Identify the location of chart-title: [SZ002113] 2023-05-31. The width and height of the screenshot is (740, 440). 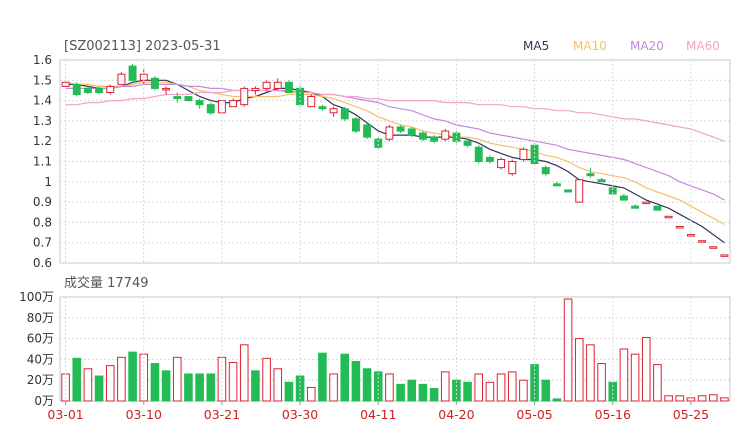
(142, 46).